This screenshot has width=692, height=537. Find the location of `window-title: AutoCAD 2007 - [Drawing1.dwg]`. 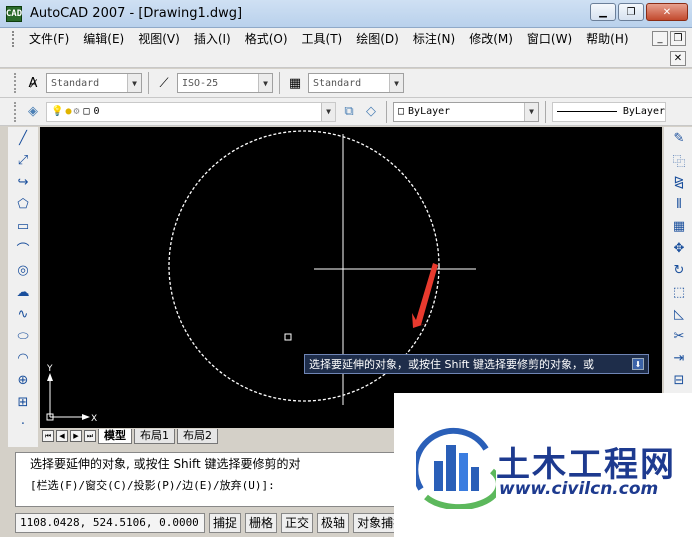

window-title: AutoCAD 2007 - [Drawing1.dwg] is located at coordinates (136, 13).